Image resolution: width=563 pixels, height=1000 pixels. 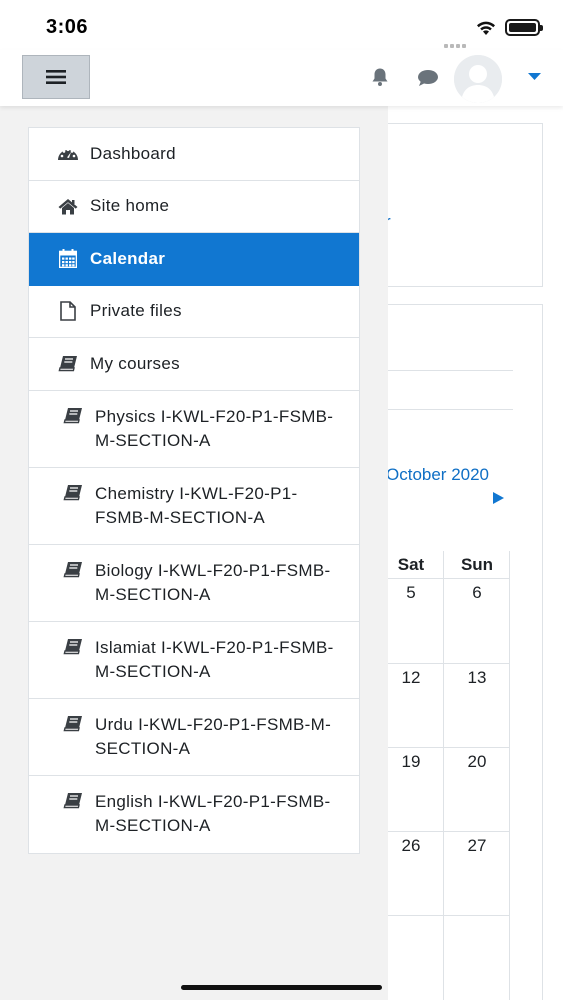 I want to click on drawer-item-private-files: Private files, so click(x=194, y=312).